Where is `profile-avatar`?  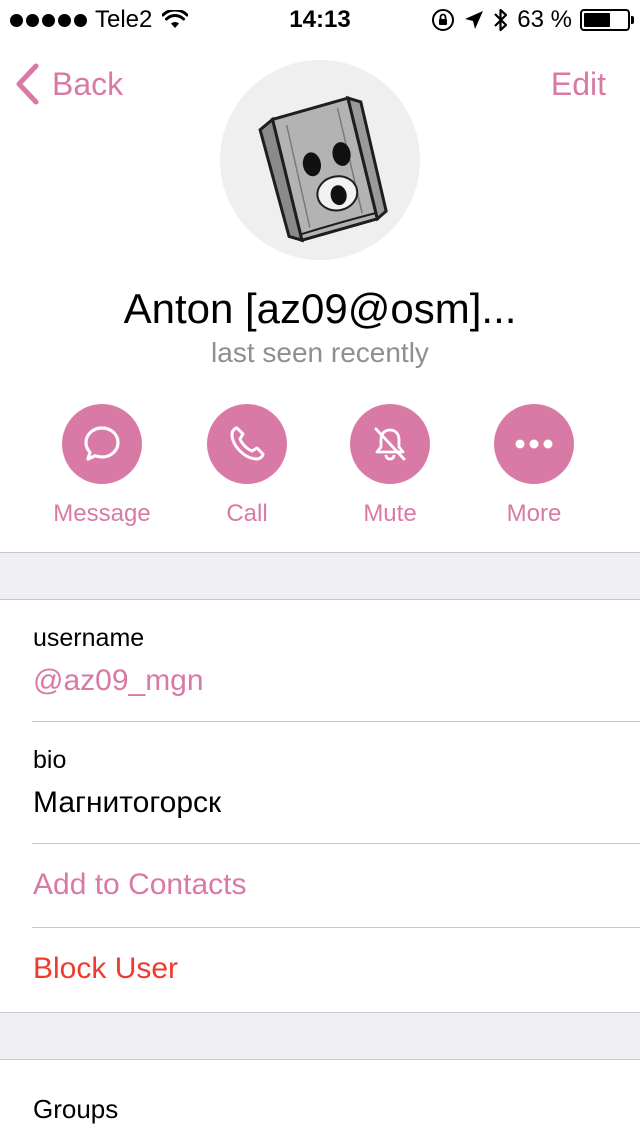 profile-avatar is located at coordinates (320, 160).